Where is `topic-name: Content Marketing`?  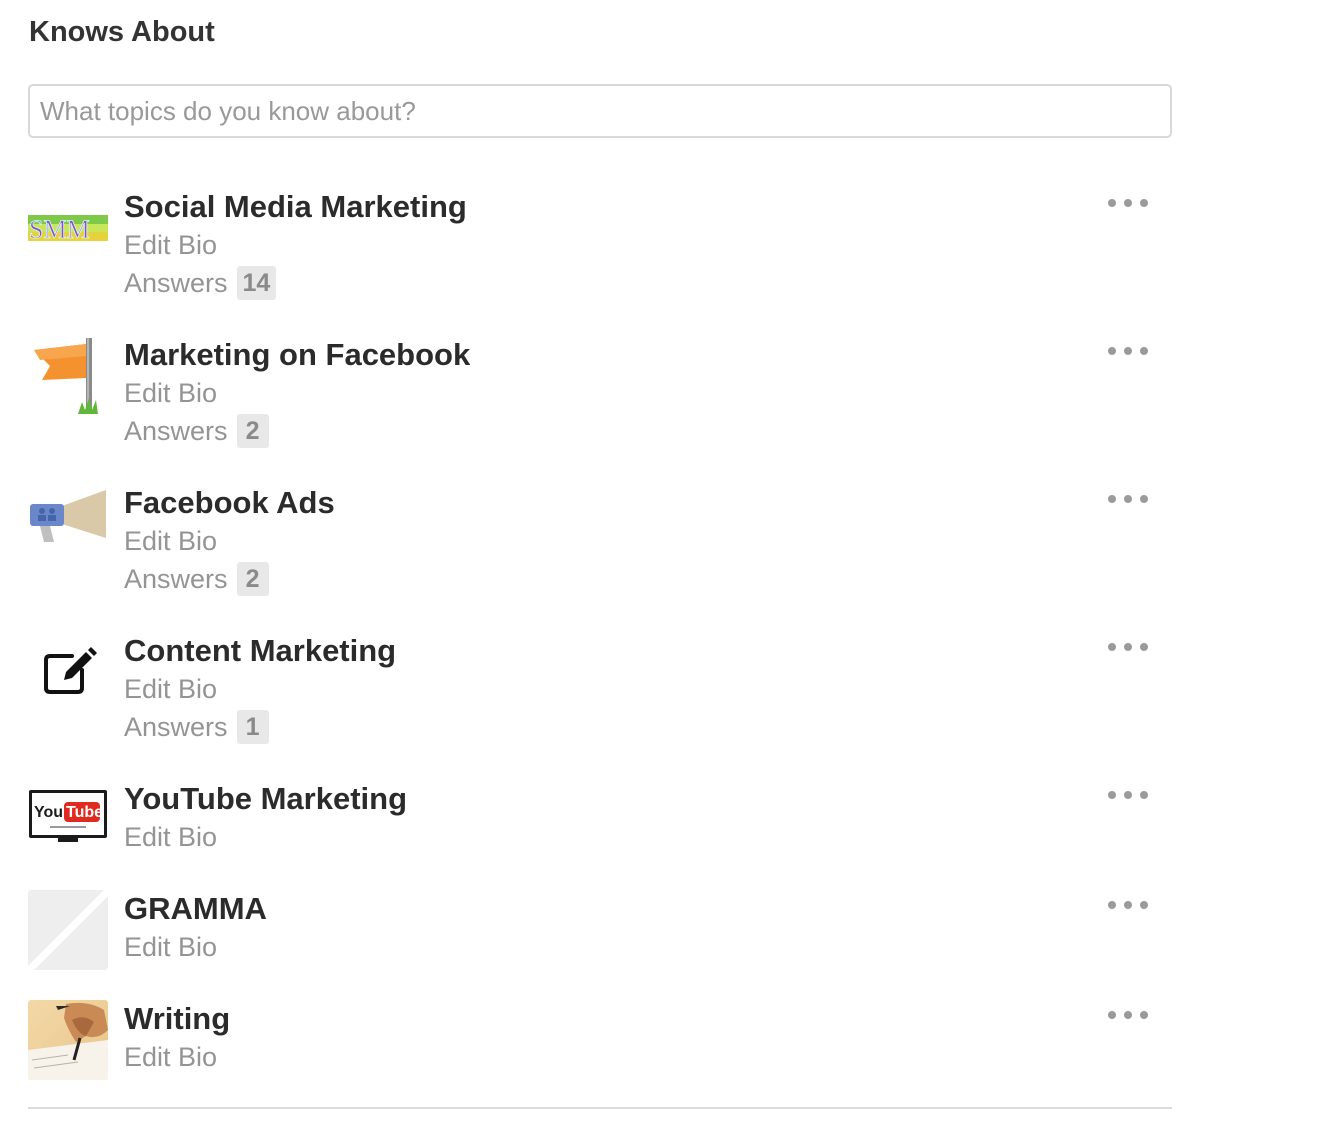
topic-name: Content Marketing is located at coordinates (260, 651).